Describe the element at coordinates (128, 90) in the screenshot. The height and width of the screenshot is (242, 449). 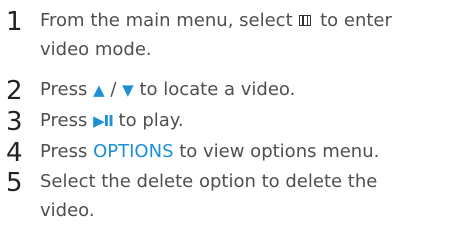
I see `down-arrow-icon: ▼` at that location.